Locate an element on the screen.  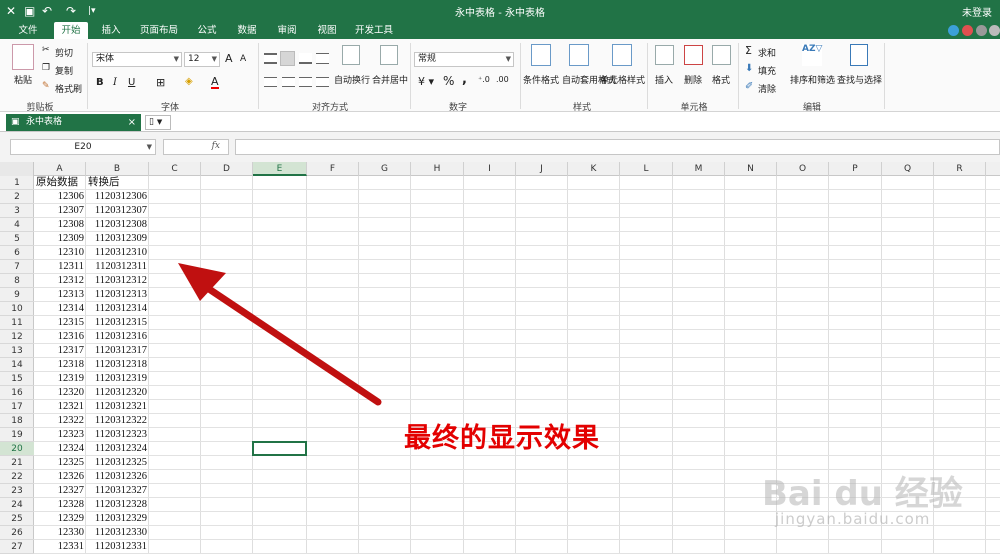
cell-b4: 1120312308 is located at coordinates (117, 225).